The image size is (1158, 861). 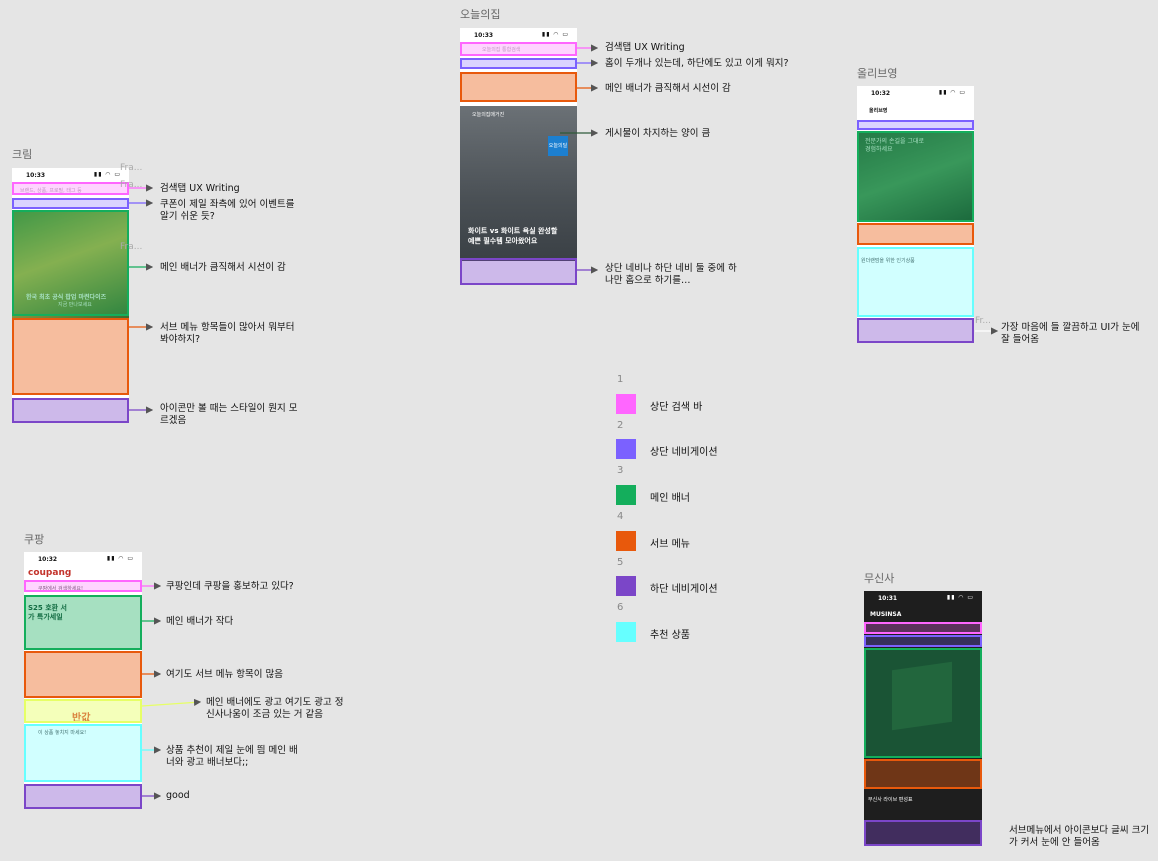 What do you see at coordinates (668, 88) in the screenshot?
I see `note-ohou-sub: 메인 배너가 큼직해서 시선이 감` at bounding box center [668, 88].